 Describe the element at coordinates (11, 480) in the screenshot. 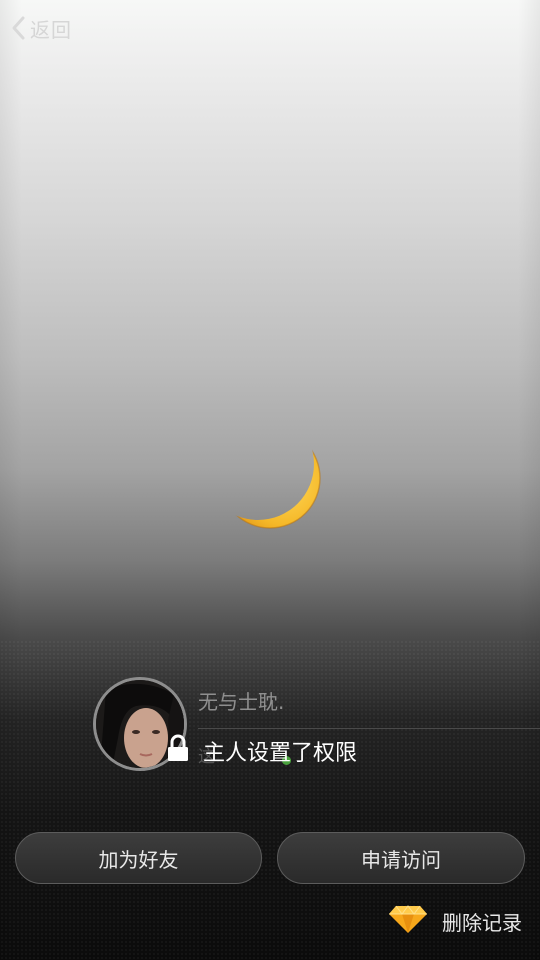

I see `left-edge-shade` at that location.